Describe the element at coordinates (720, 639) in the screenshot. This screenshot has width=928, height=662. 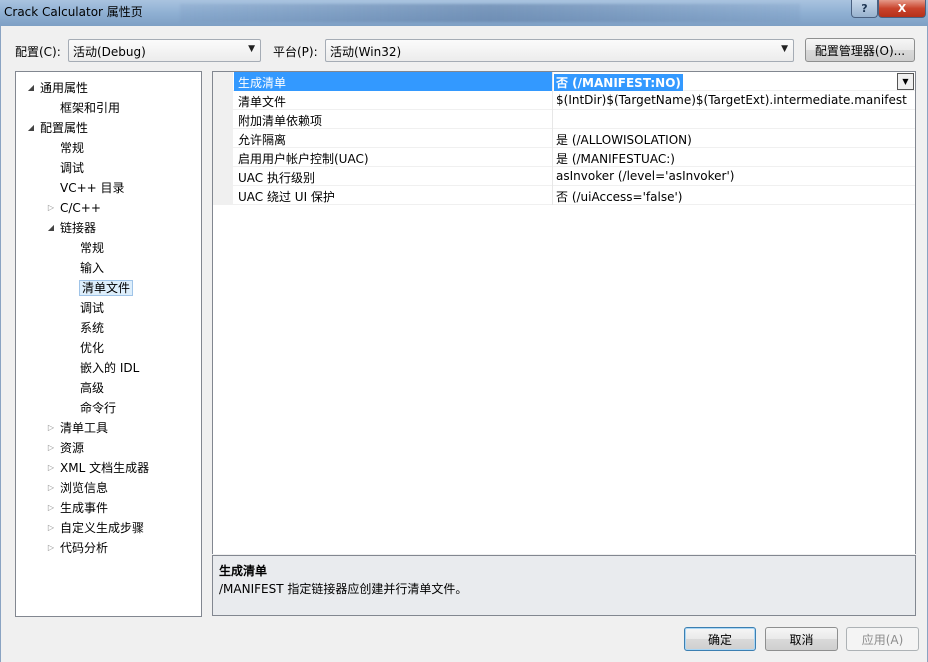
I see `ok-button: 确定` at that location.